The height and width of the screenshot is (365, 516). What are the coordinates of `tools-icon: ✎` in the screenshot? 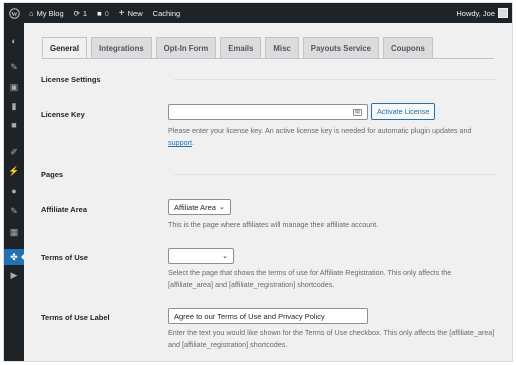 It's located at (14, 211).